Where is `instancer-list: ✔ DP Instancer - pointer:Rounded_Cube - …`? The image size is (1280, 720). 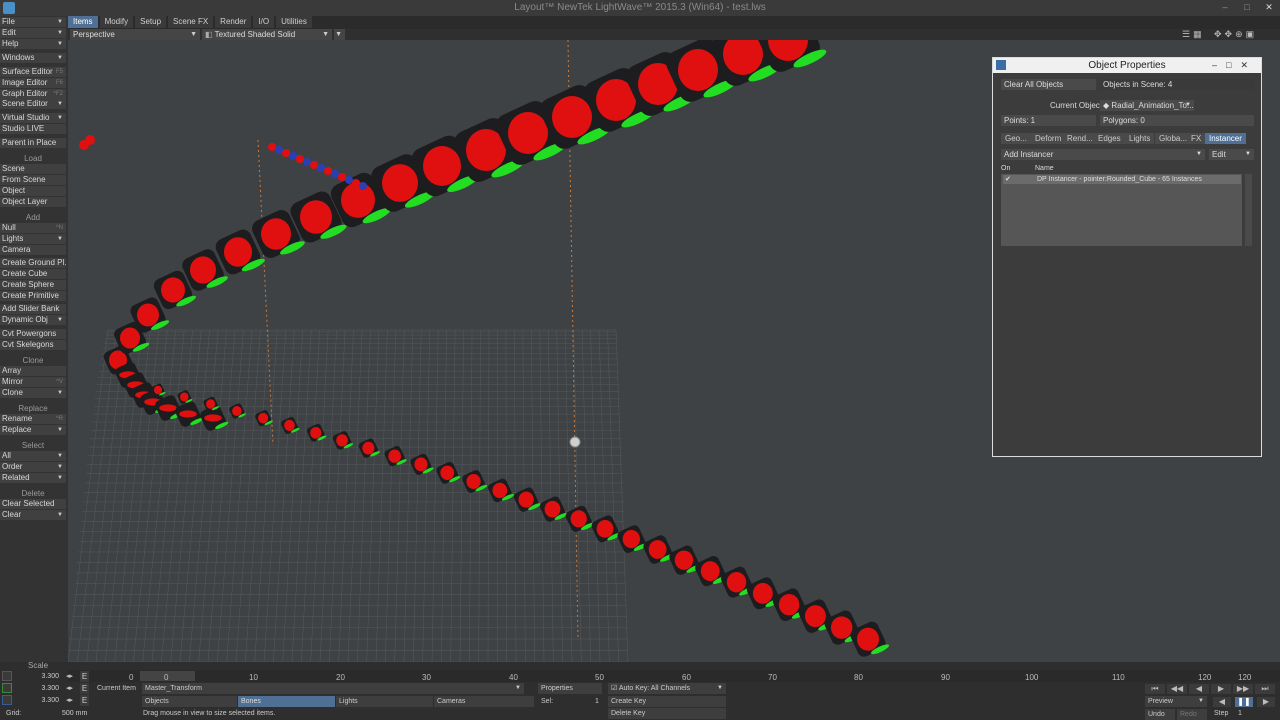
instancer-list: ✔ DP Instancer - pointer:Rounded_Cube - … is located at coordinates (1121, 210).